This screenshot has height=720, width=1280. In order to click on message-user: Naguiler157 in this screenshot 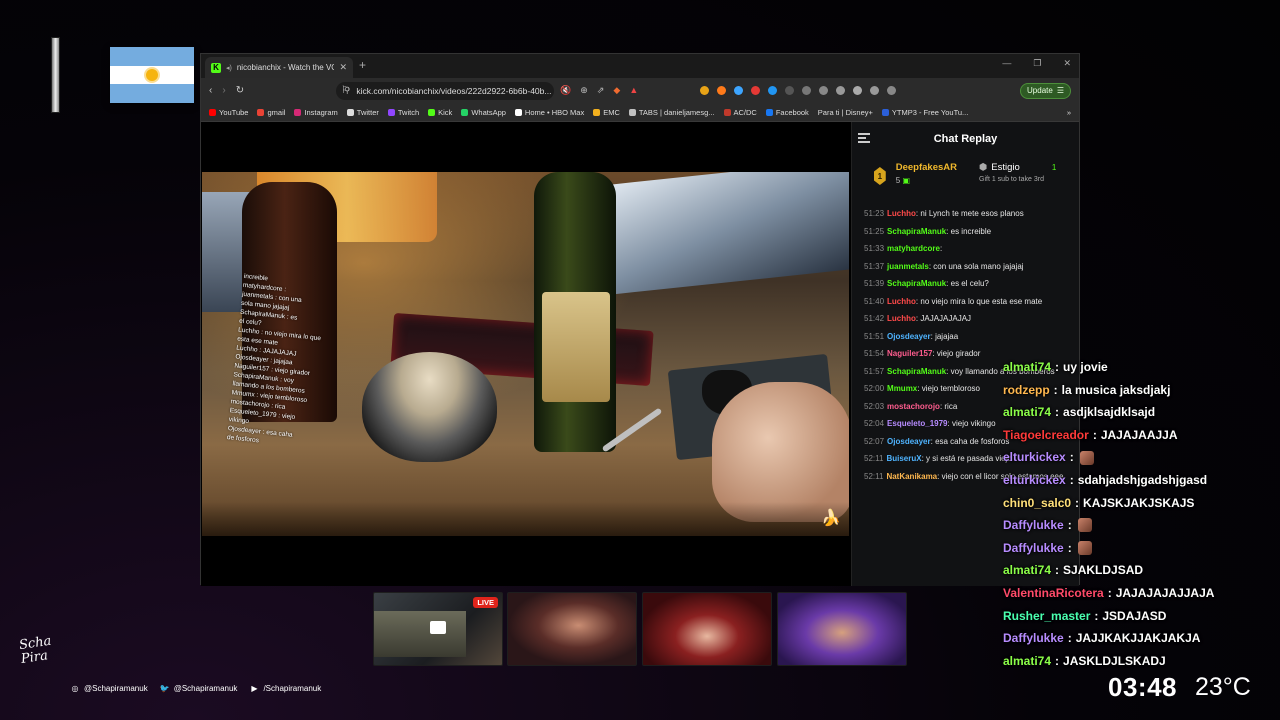, I will do `click(909, 353)`.